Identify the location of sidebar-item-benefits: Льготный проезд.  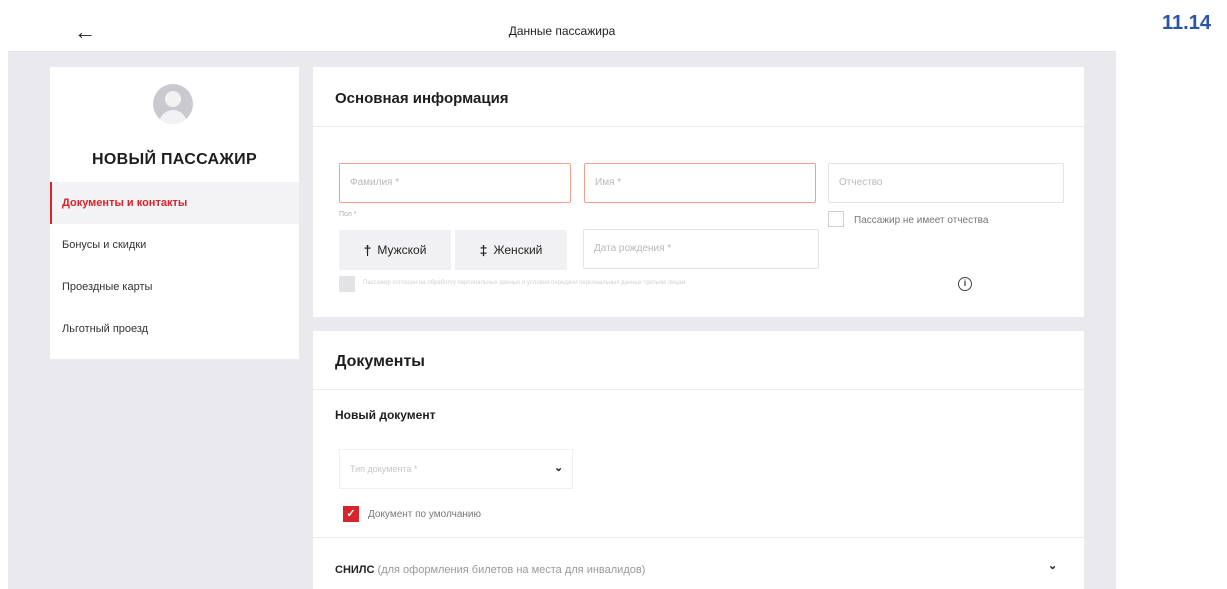
(174, 329).